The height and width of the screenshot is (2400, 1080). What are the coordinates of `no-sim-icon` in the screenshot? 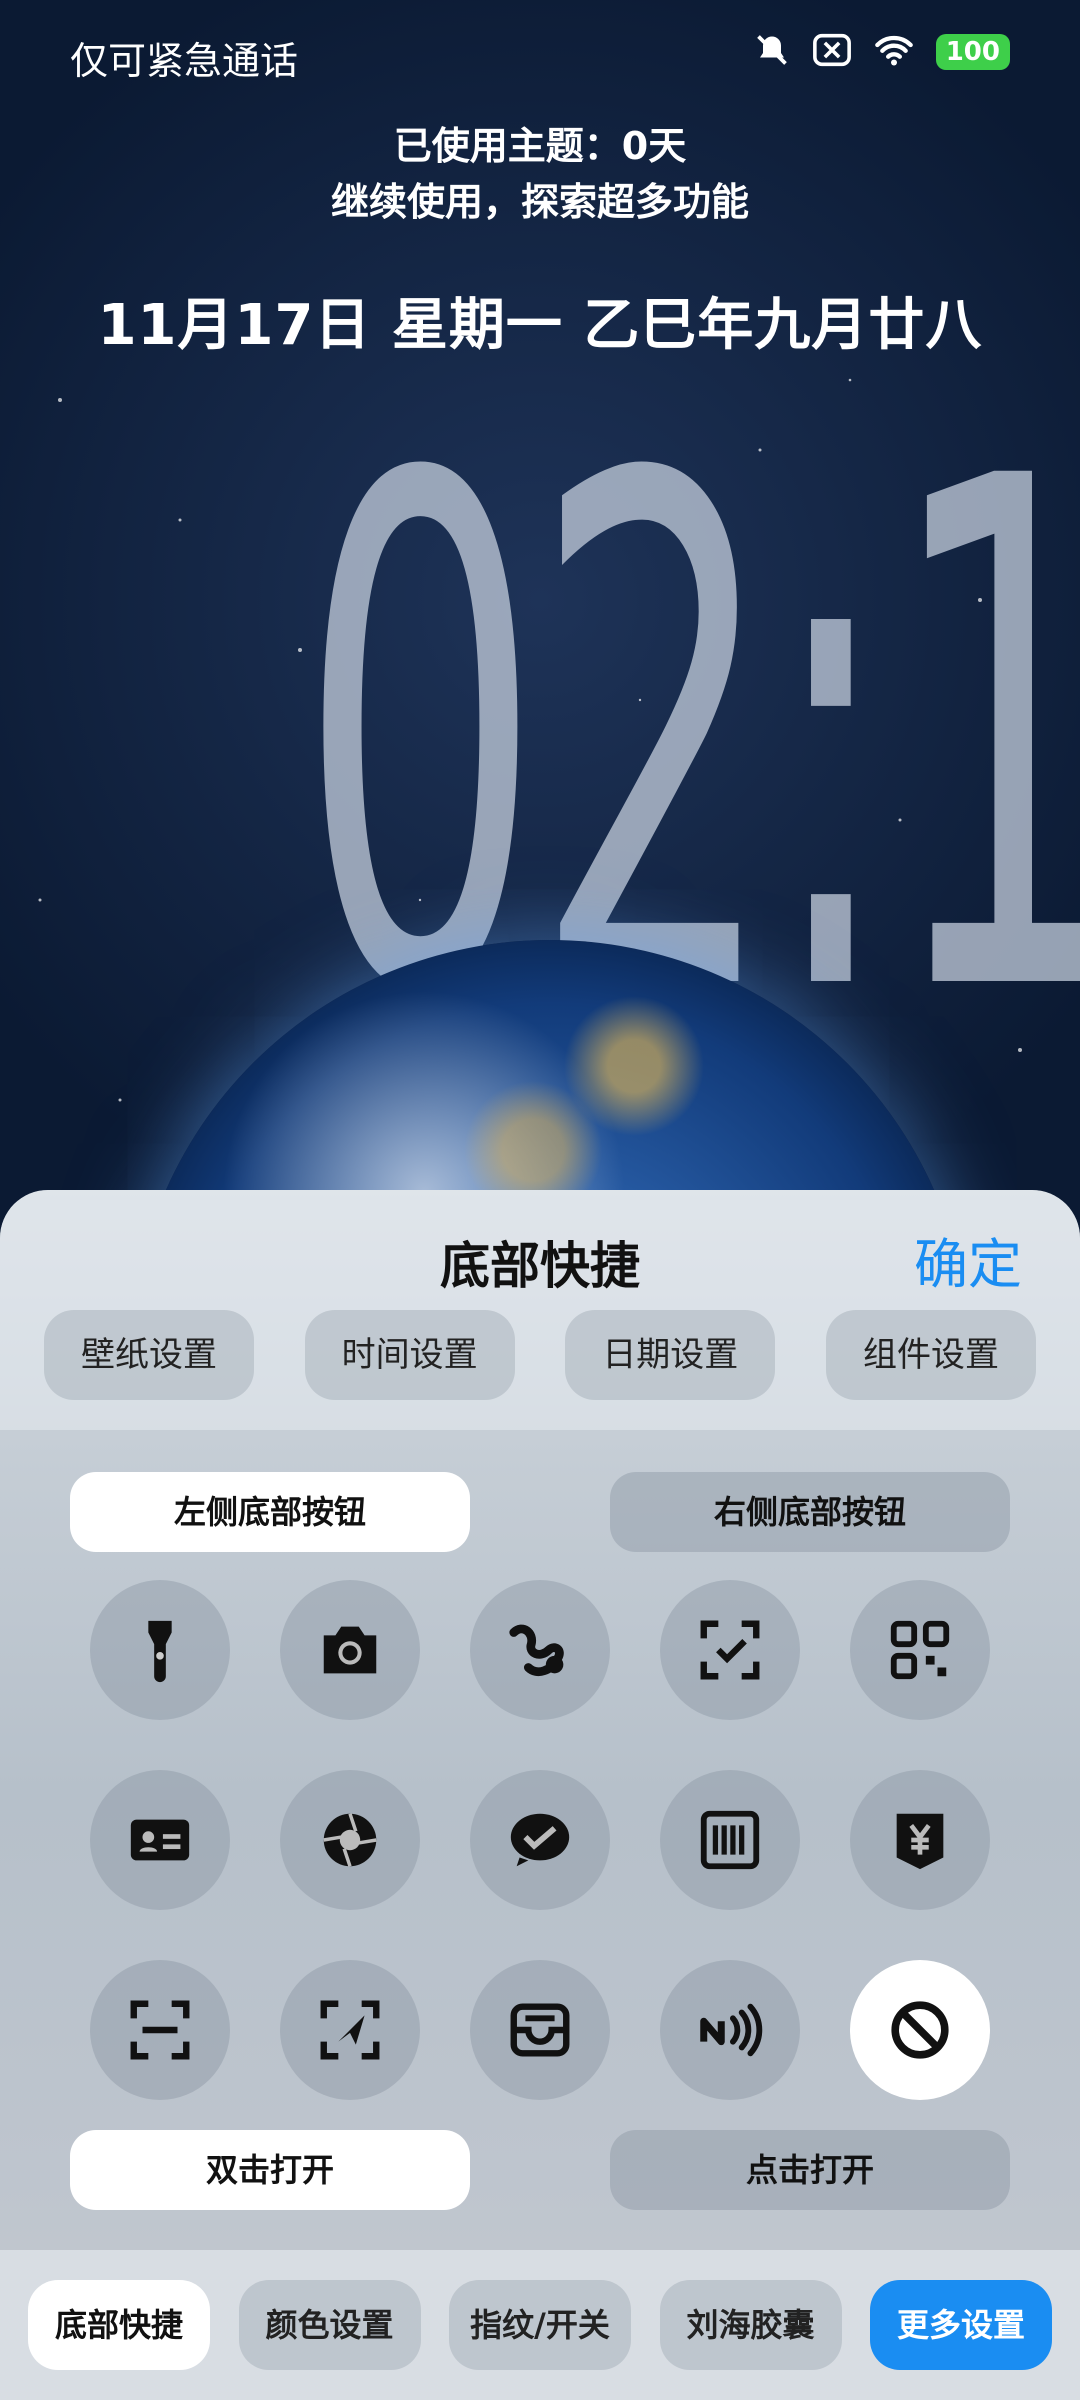 It's located at (832, 52).